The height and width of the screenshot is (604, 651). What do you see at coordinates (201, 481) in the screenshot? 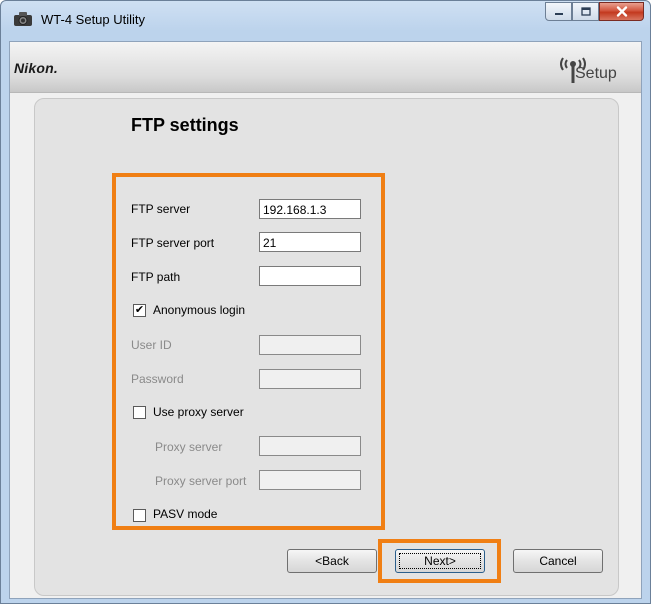
I see `proxy-server-port-label: Proxy server port` at bounding box center [201, 481].